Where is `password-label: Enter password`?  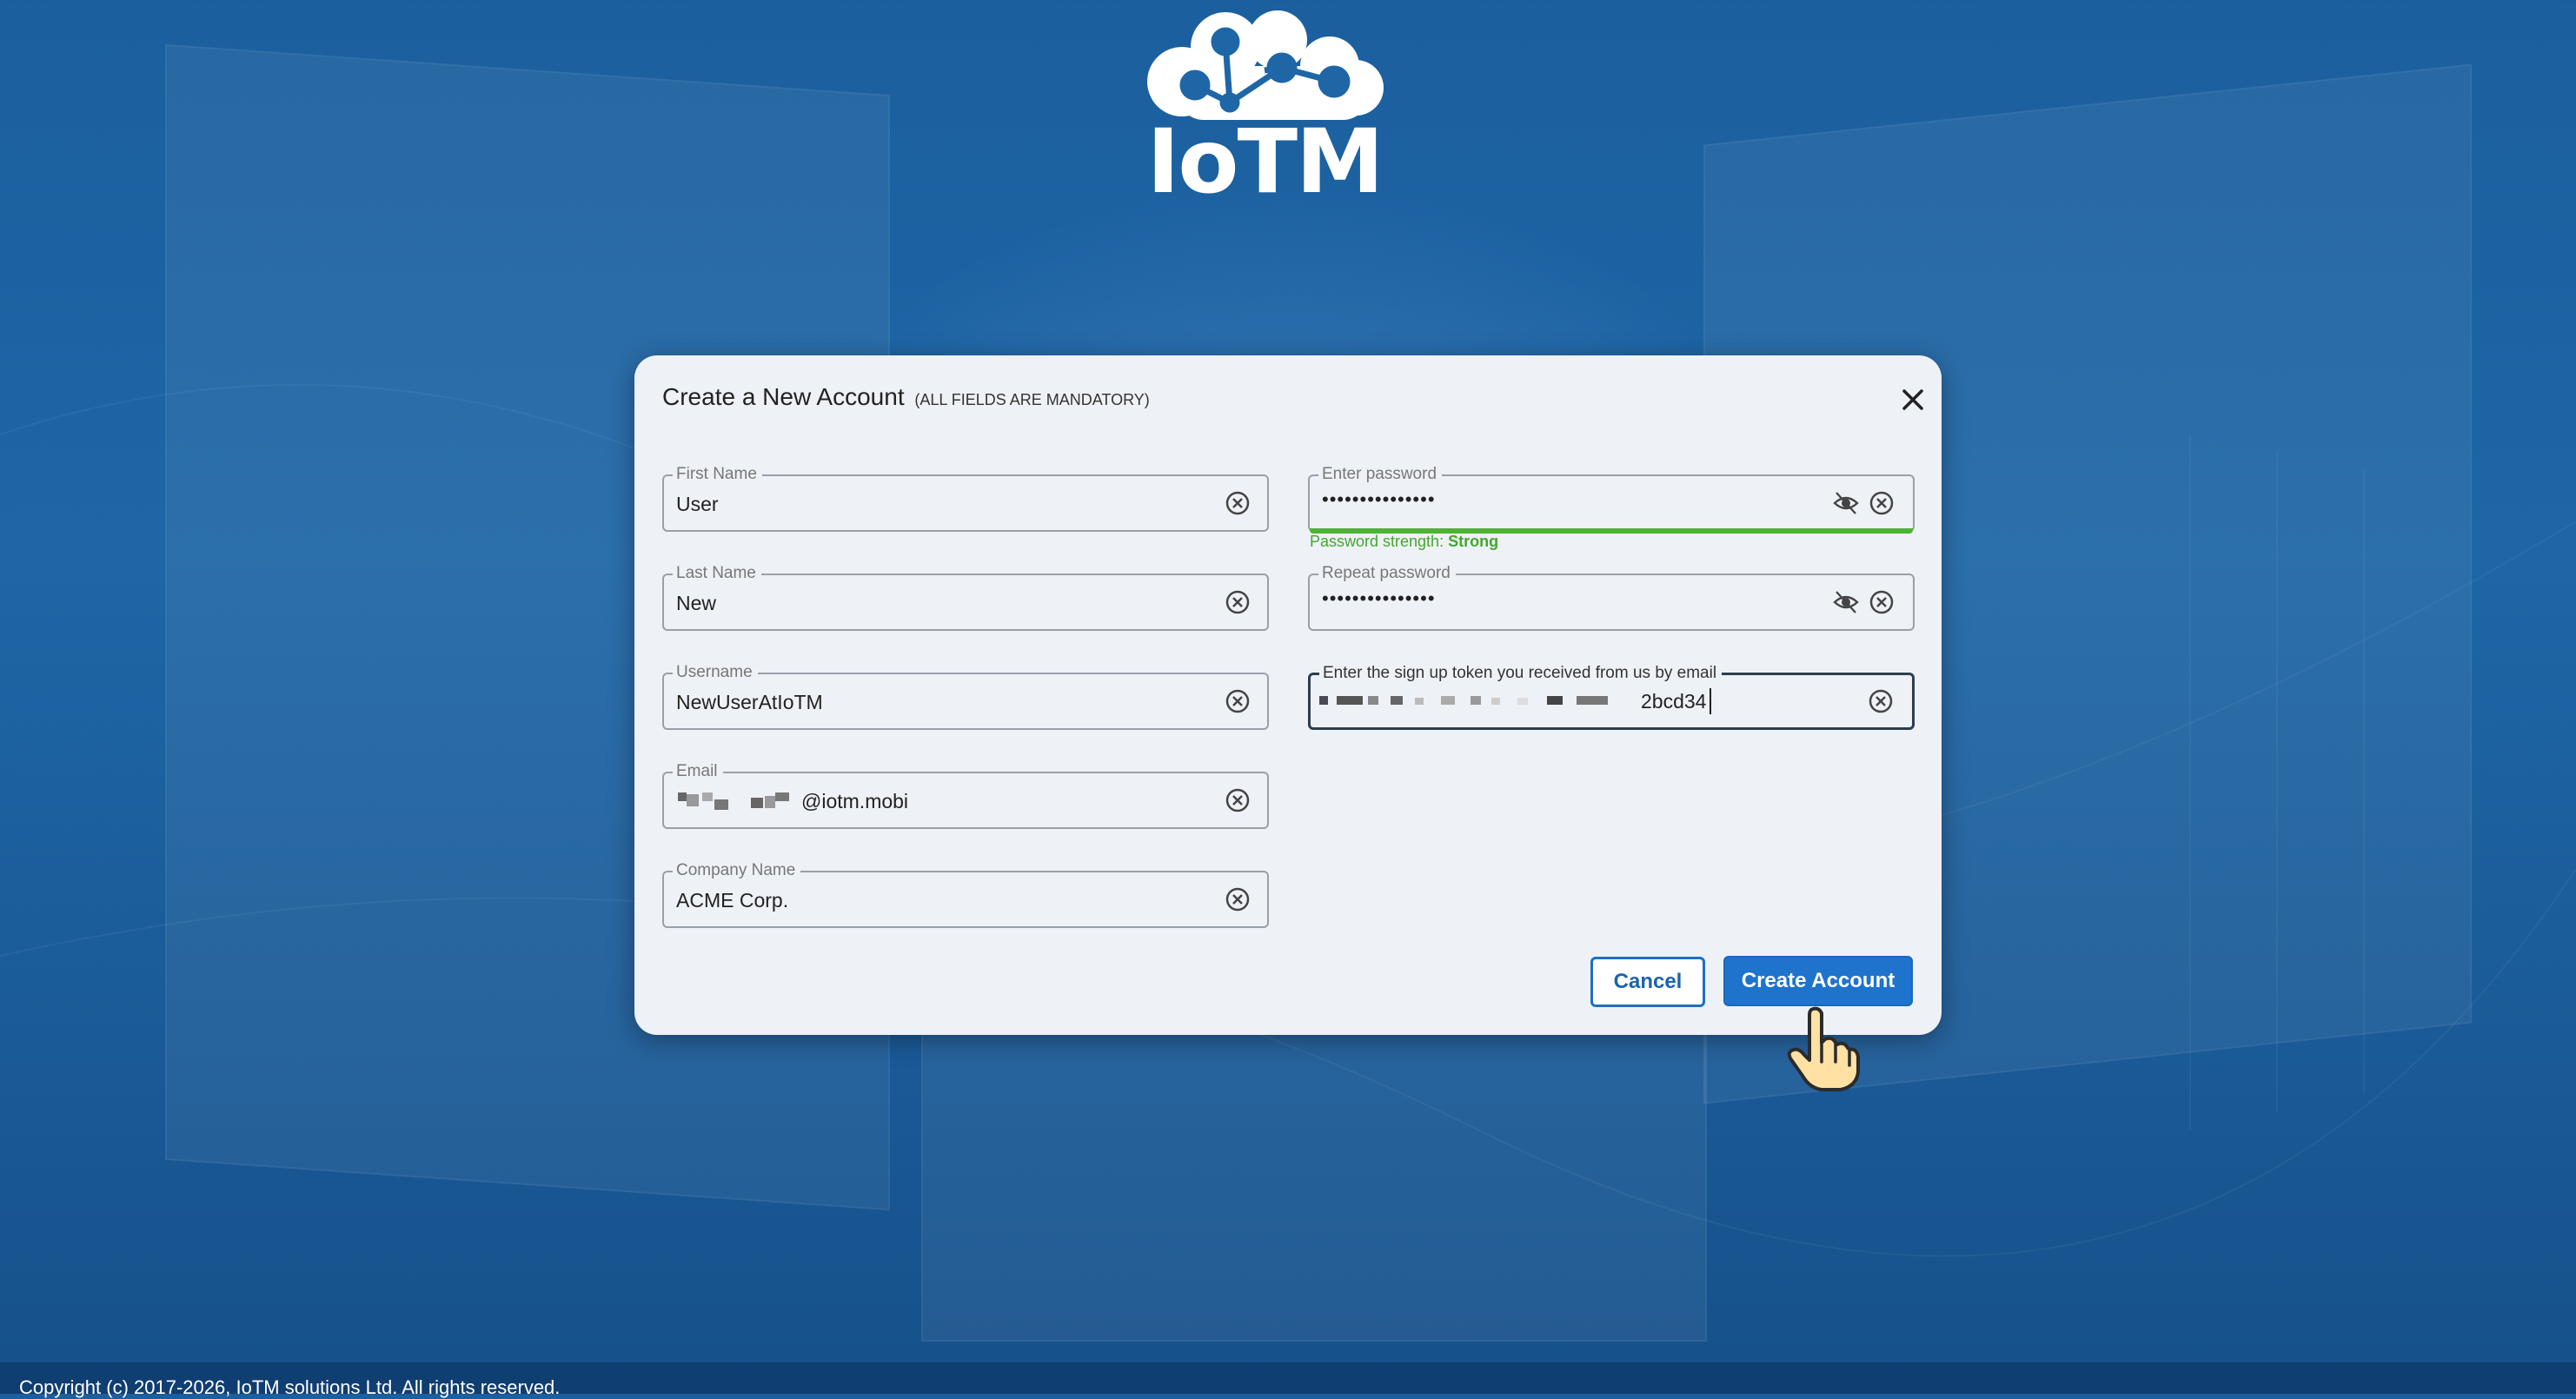 password-label: Enter password is located at coordinates (1380, 474).